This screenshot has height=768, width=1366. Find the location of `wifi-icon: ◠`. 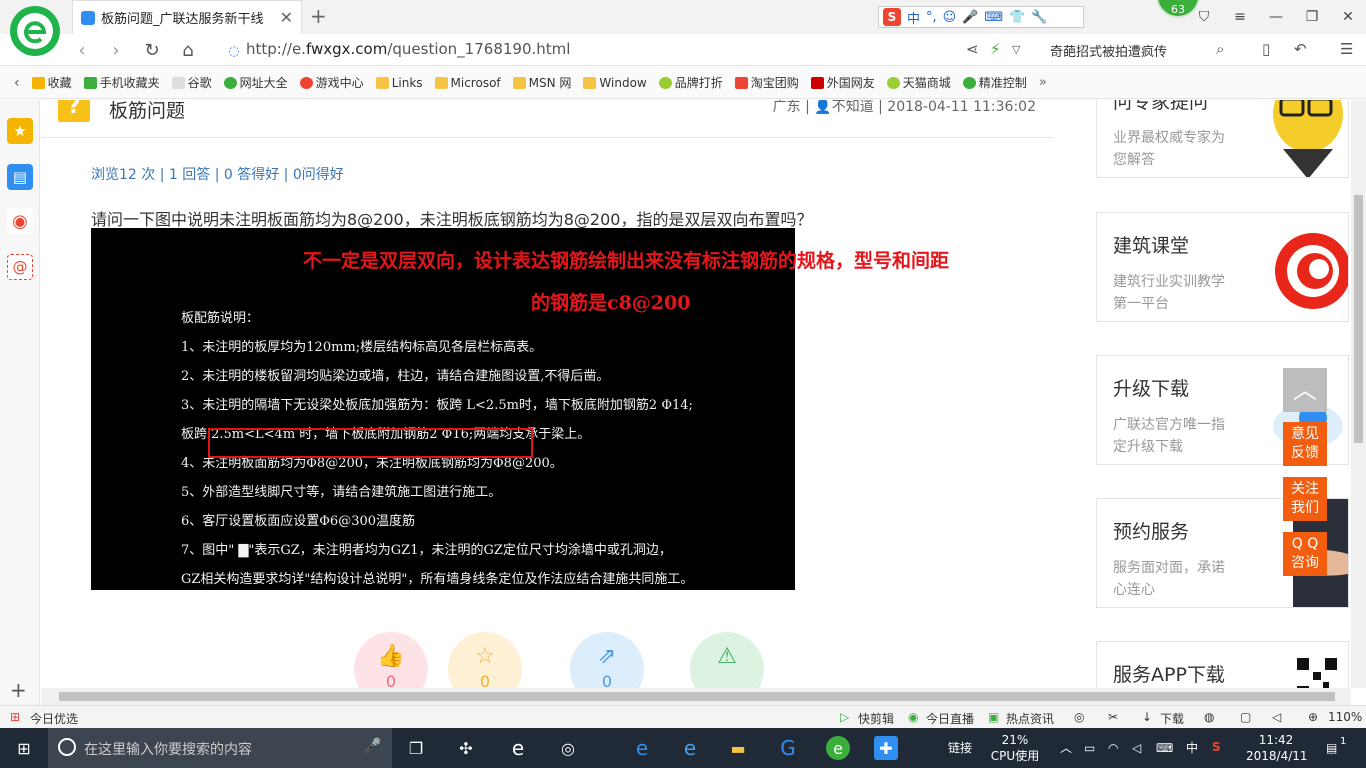

wifi-icon: ◠ is located at coordinates (1113, 748).